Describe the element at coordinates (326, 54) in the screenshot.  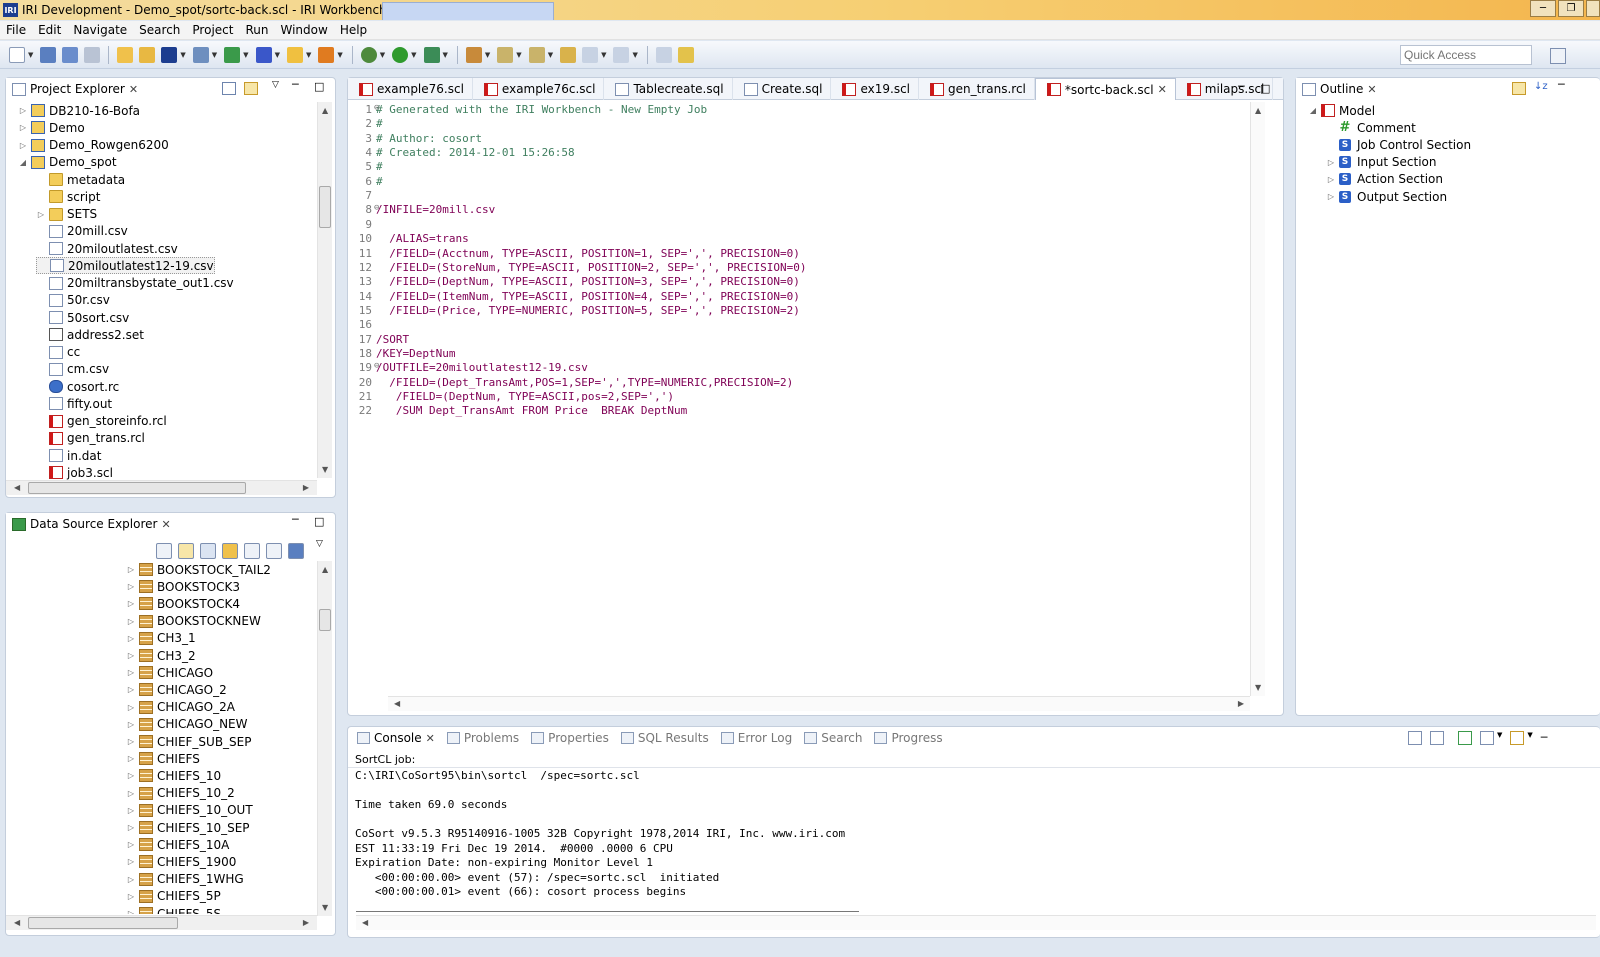
I see `transform-icon` at that location.